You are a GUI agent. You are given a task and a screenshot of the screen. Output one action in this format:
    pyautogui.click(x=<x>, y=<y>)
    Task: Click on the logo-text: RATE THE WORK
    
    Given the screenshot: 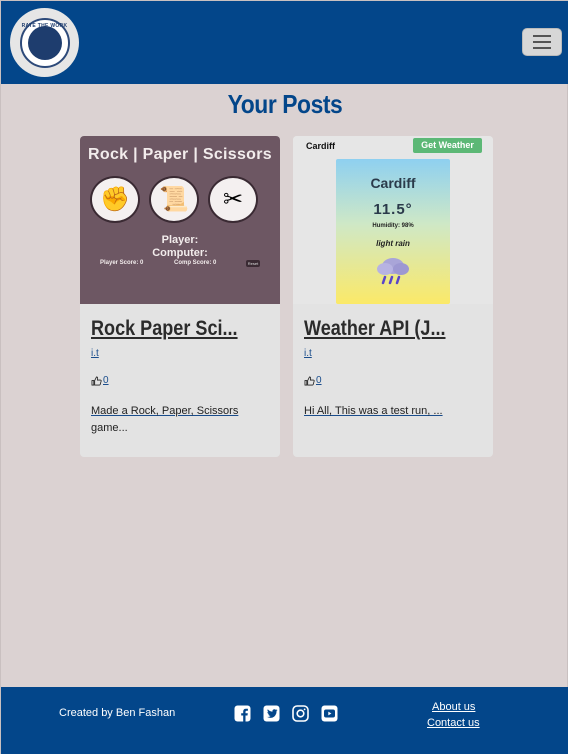 What is the action you would take?
    pyautogui.click(x=44, y=25)
    